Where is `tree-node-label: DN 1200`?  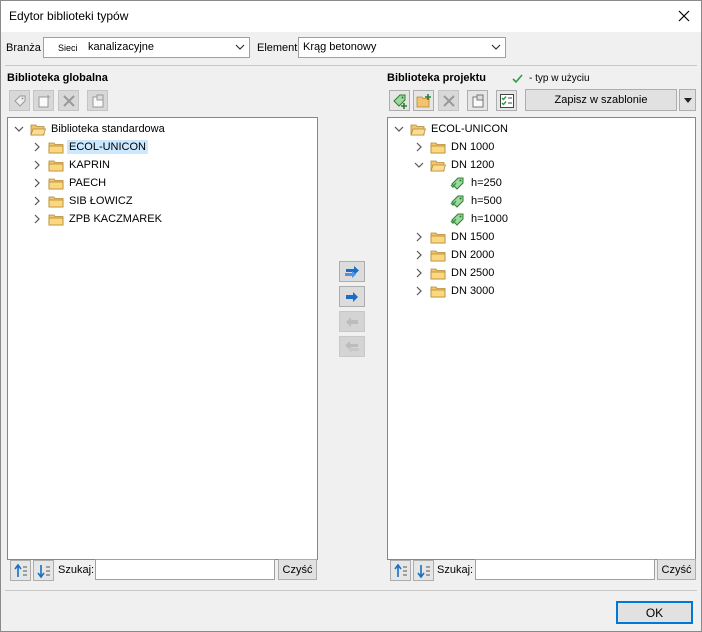
tree-node-label: DN 1200 is located at coordinates (473, 165).